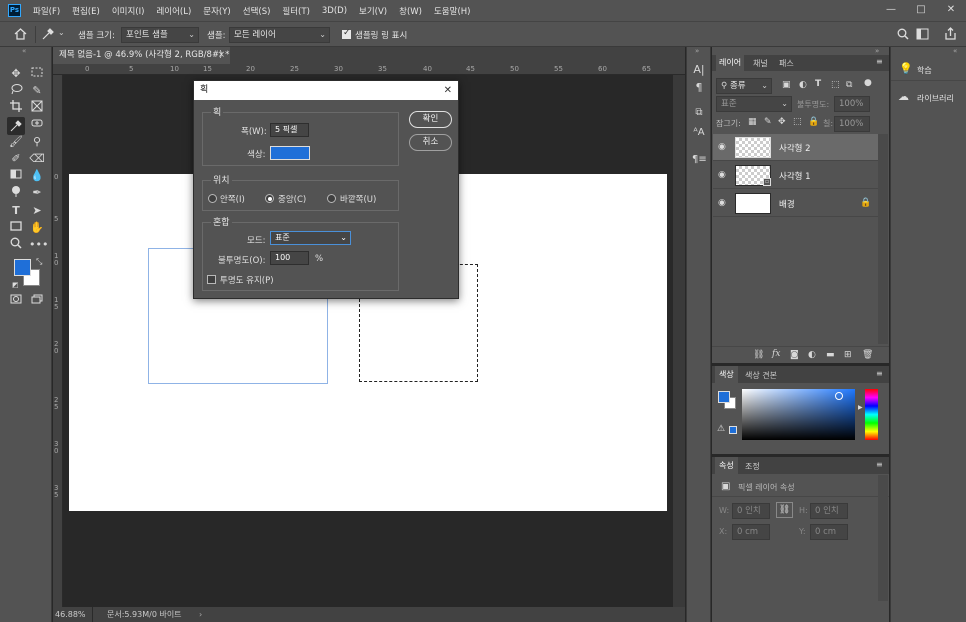 Image resolution: width=966 pixels, height=622 pixels. Describe the element at coordinates (797, 122) in the screenshot. I see `lock-artboard-icon: ⬚` at that location.